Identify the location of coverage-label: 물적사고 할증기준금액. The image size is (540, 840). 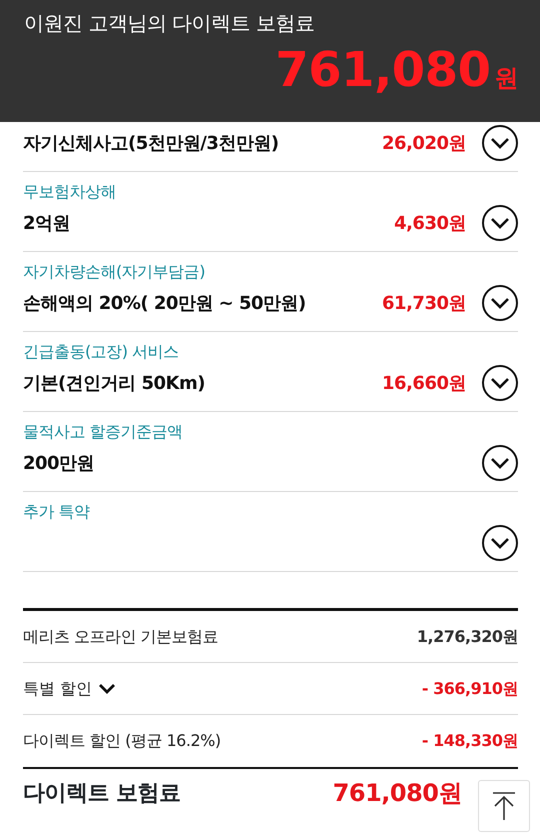
(103, 432).